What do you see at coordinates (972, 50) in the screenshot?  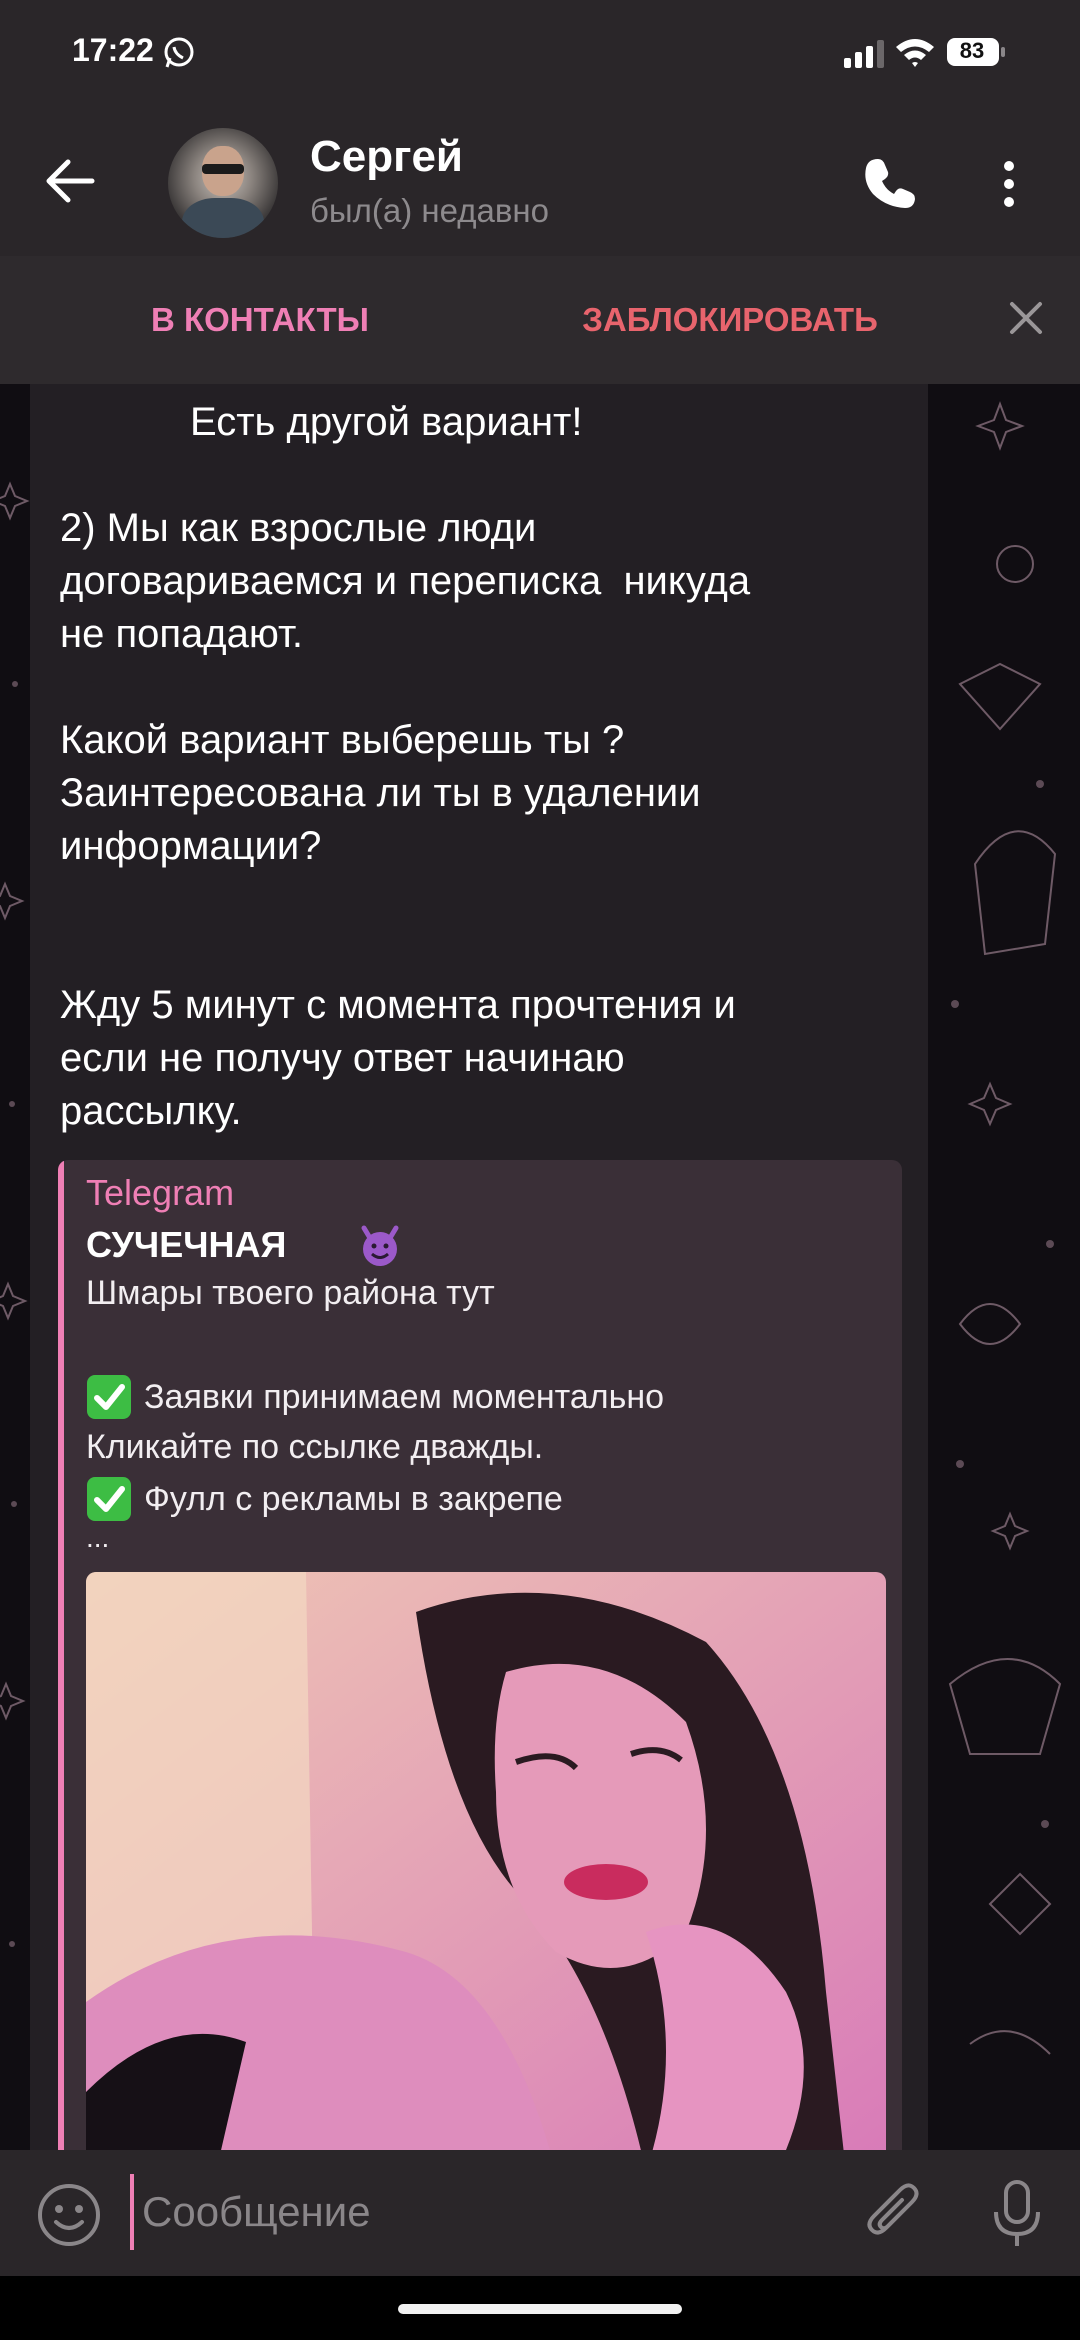 I see `battery-level: 83` at bounding box center [972, 50].